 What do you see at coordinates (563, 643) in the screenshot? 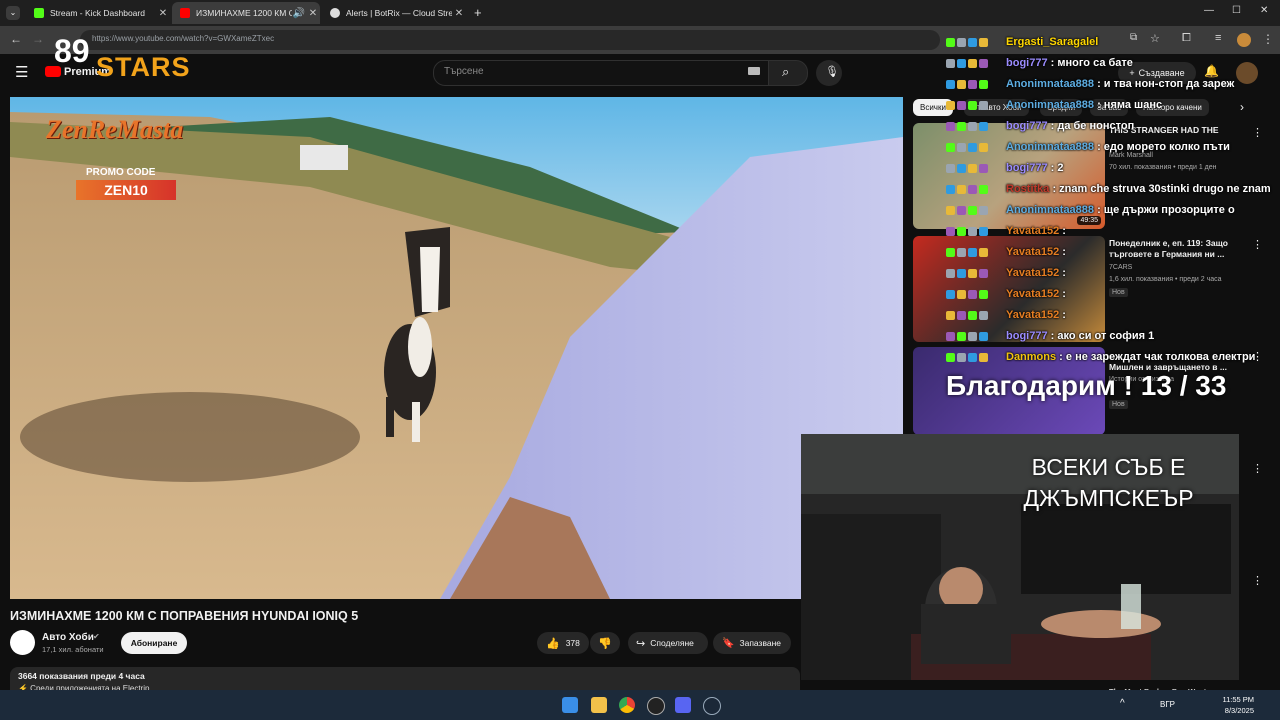
I see `like-button: 👍 378` at bounding box center [563, 643].